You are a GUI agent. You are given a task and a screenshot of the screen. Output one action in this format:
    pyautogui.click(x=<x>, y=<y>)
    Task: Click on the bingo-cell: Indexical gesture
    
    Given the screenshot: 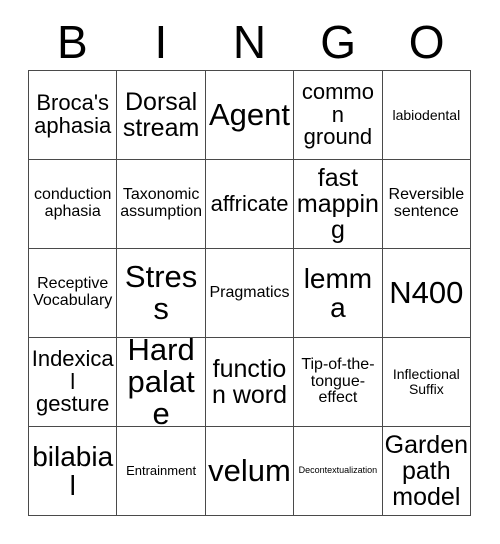 What is the action you would take?
    pyautogui.click(x=73, y=382)
    